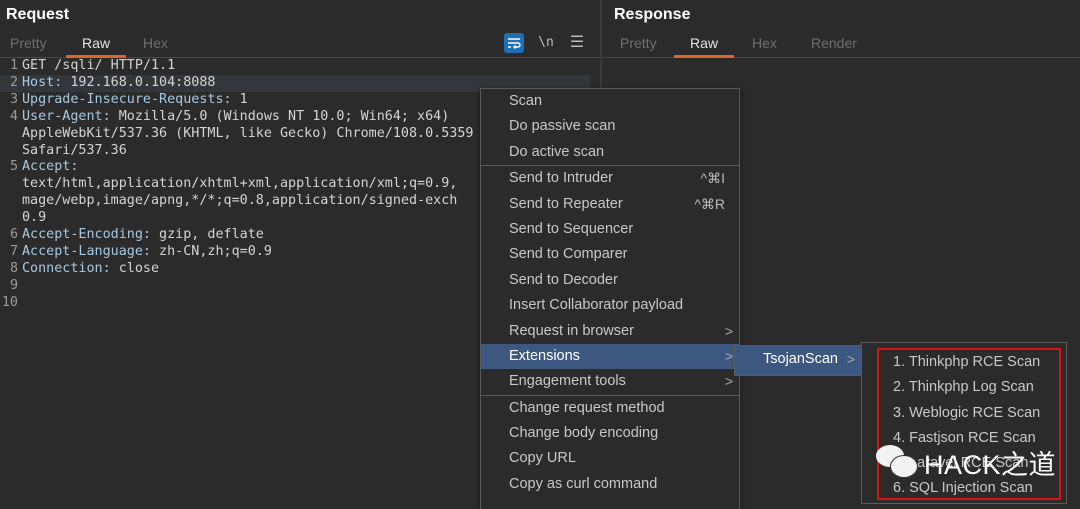 This screenshot has height=509, width=1080. Describe the element at coordinates (610, 356) in the screenshot. I see `menu-item-extensions: Extensions >` at that location.